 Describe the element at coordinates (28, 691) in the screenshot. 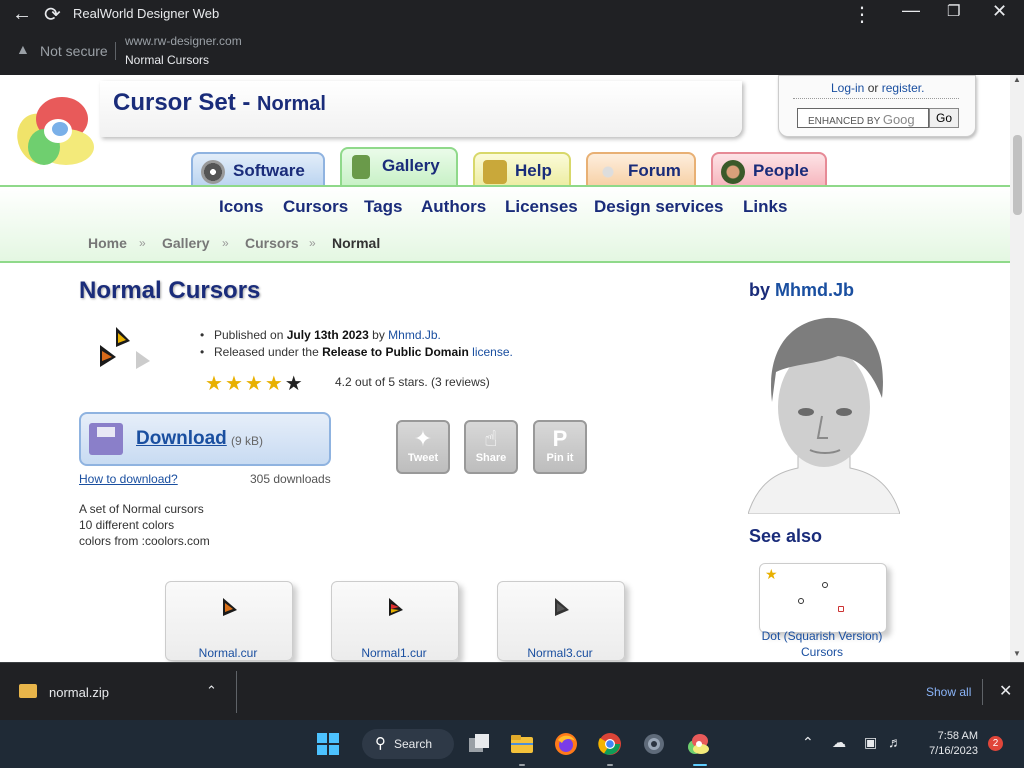

I see `zip-file-icon` at that location.